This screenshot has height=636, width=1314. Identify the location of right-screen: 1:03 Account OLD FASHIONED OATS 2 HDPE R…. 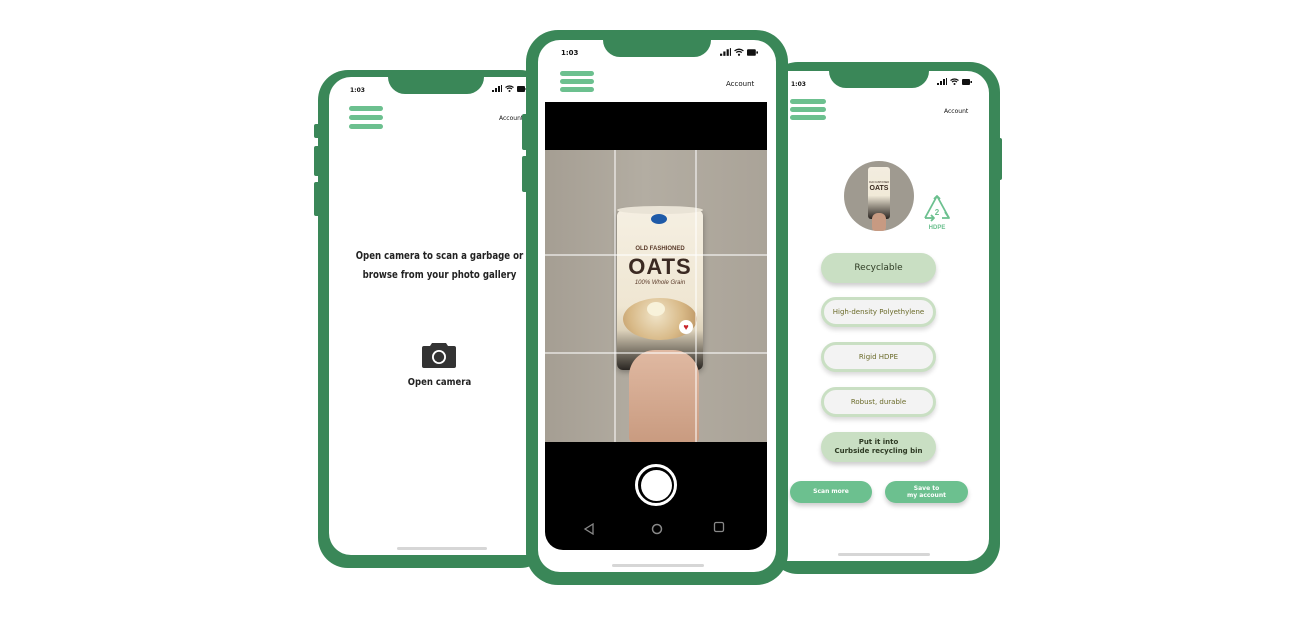
(878, 316).